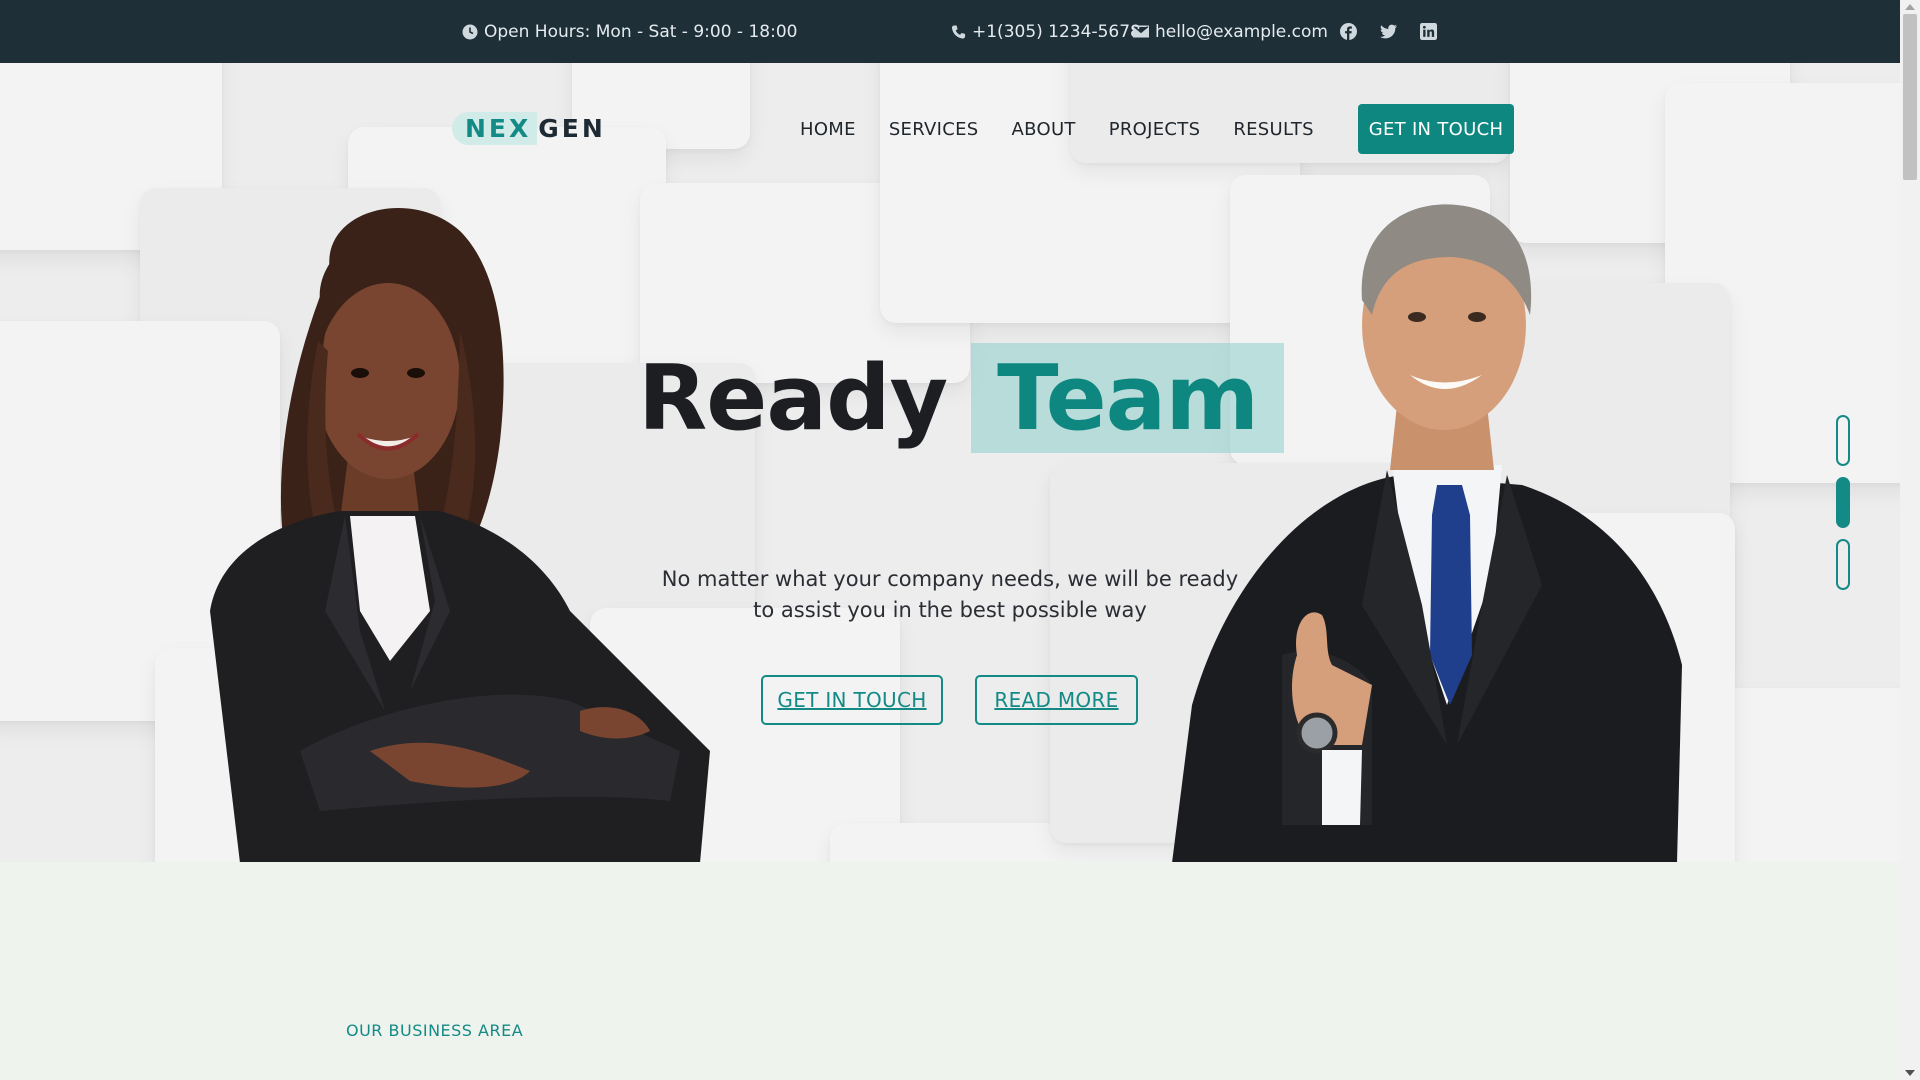  What do you see at coordinates (934, 129) in the screenshot?
I see `nav-services: SERVICES` at bounding box center [934, 129].